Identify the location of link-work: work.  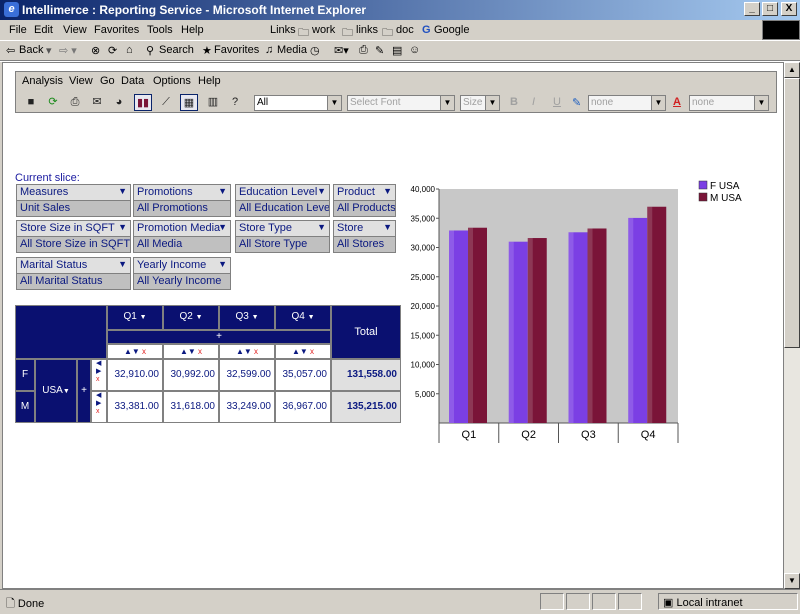
(323, 30).